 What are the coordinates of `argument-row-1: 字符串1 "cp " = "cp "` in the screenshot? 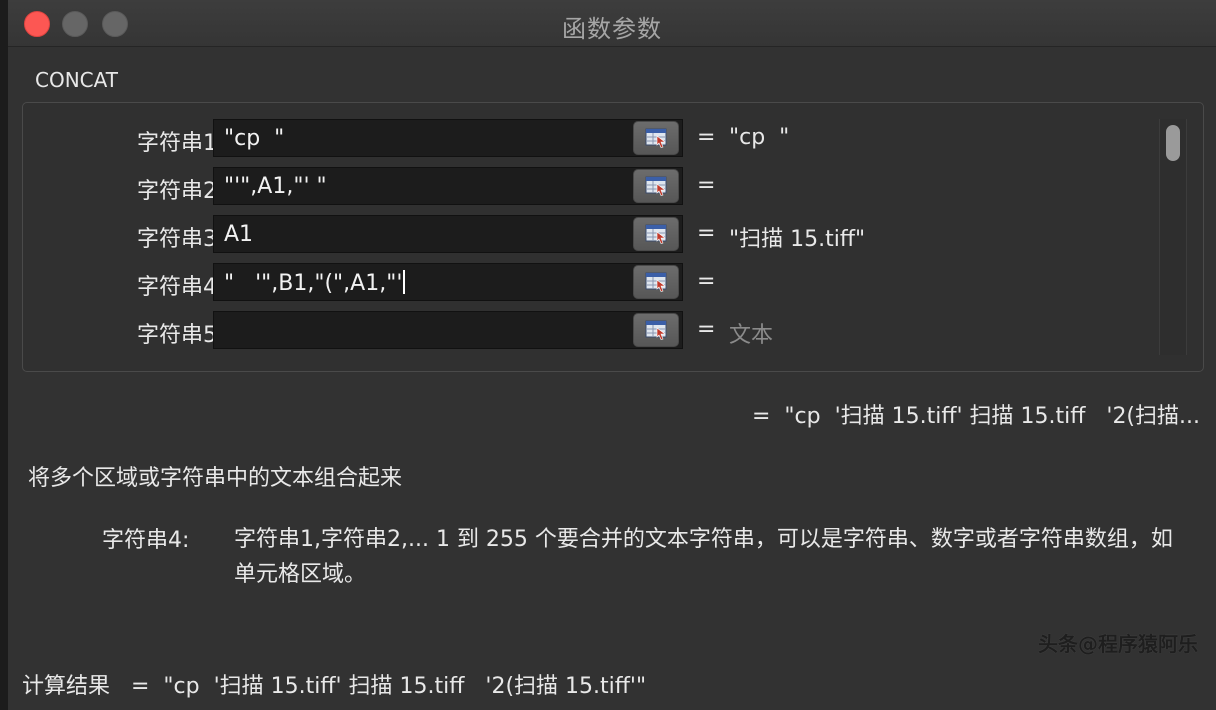 It's located at (593, 138).